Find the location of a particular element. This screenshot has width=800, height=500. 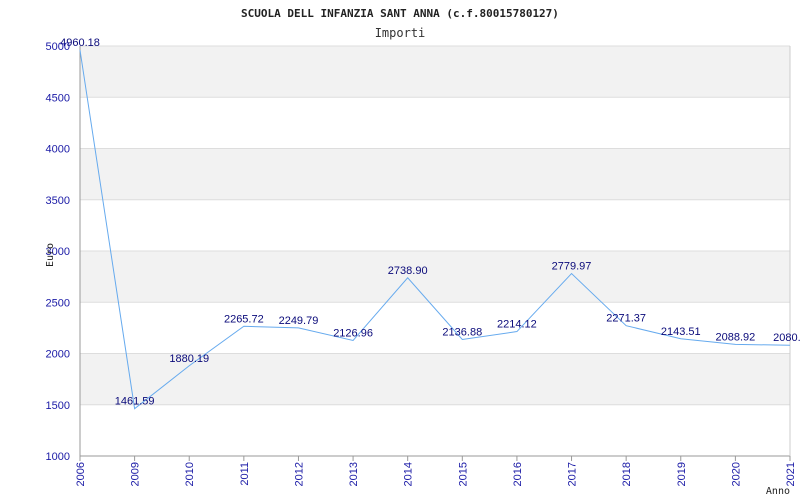

x-tick-label: 2014 is located at coordinates (409, 474).